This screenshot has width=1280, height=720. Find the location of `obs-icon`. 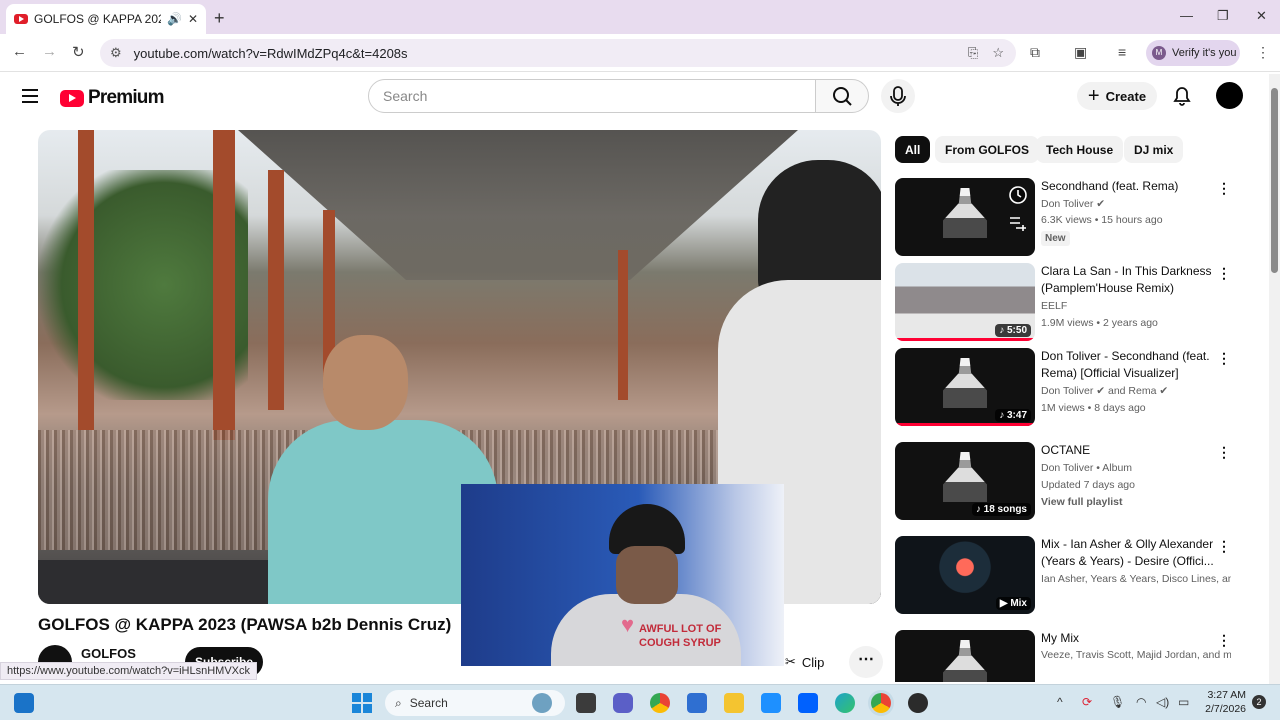

obs-icon is located at coordinates (918, 703).